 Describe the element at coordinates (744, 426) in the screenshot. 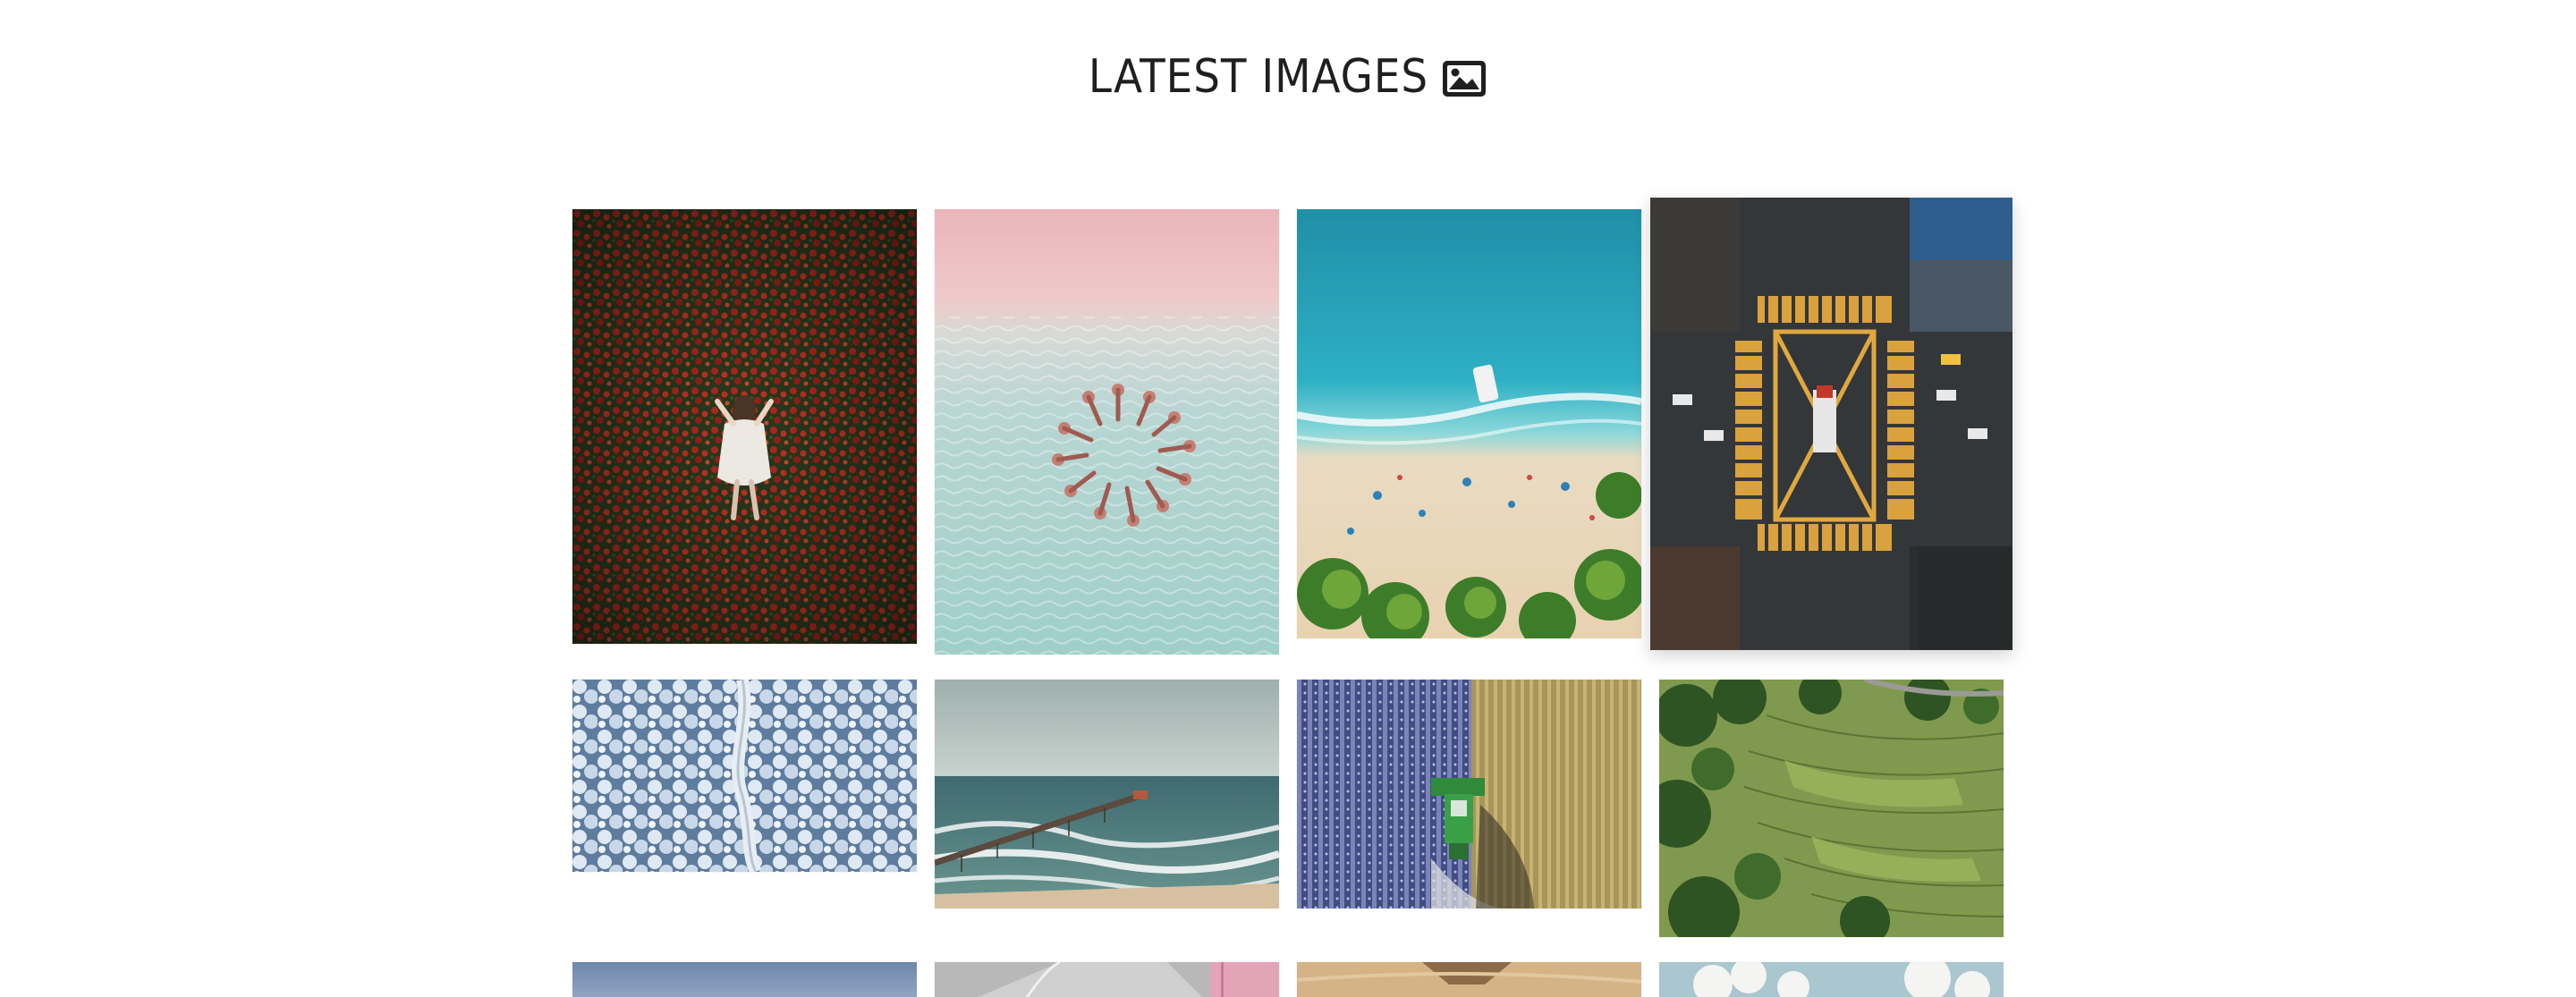

I see `gallery-image-poppy-field` at that location.